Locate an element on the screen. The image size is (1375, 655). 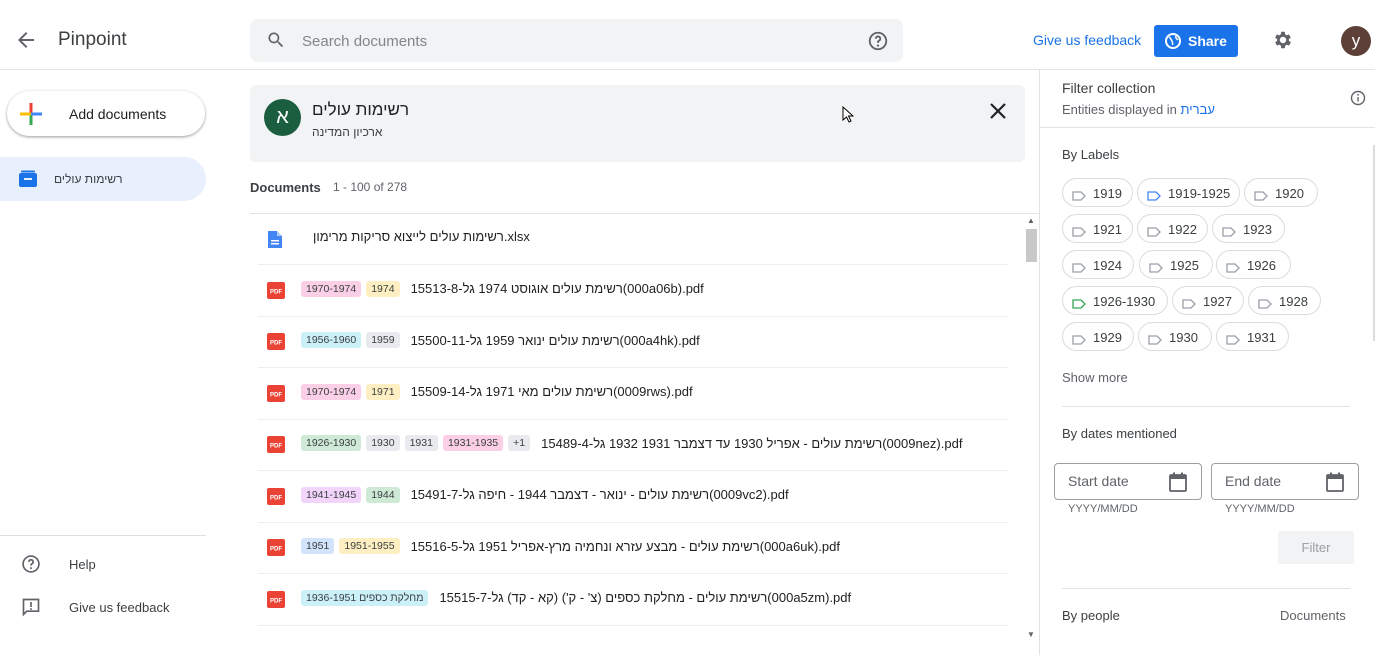
label-filter-chip: 1923 is located at coordinates (1248, 228).